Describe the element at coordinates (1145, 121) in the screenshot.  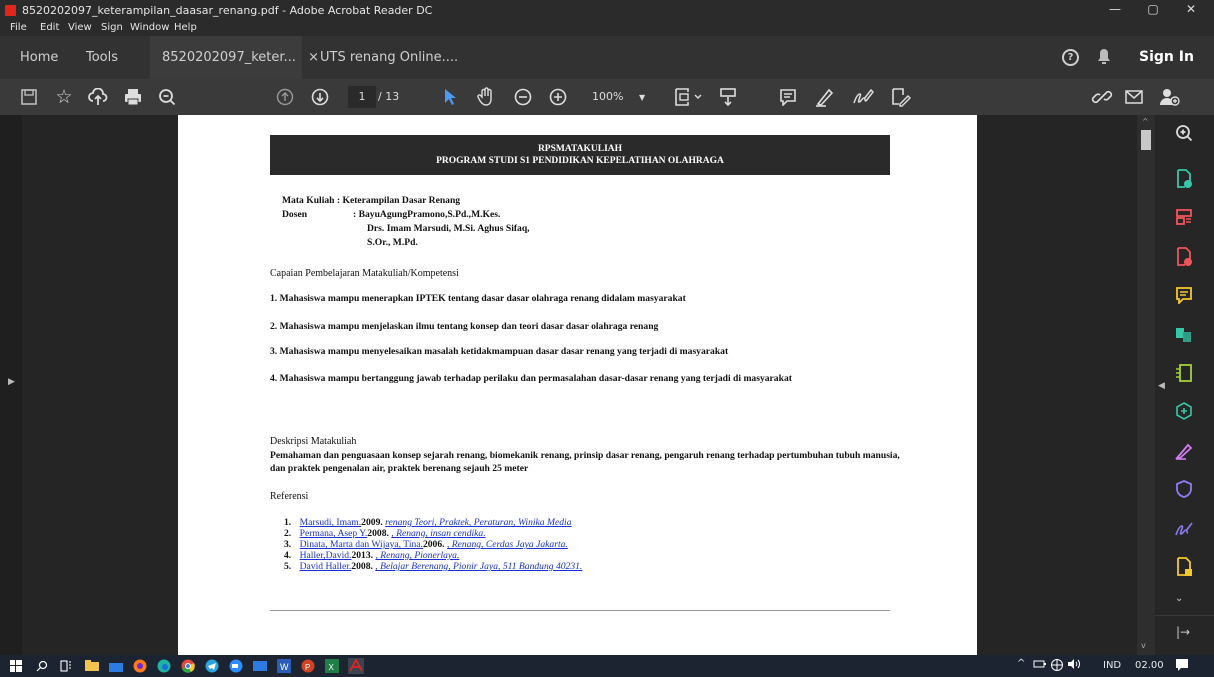
I see `scroll-up-icon: ^` at that location.